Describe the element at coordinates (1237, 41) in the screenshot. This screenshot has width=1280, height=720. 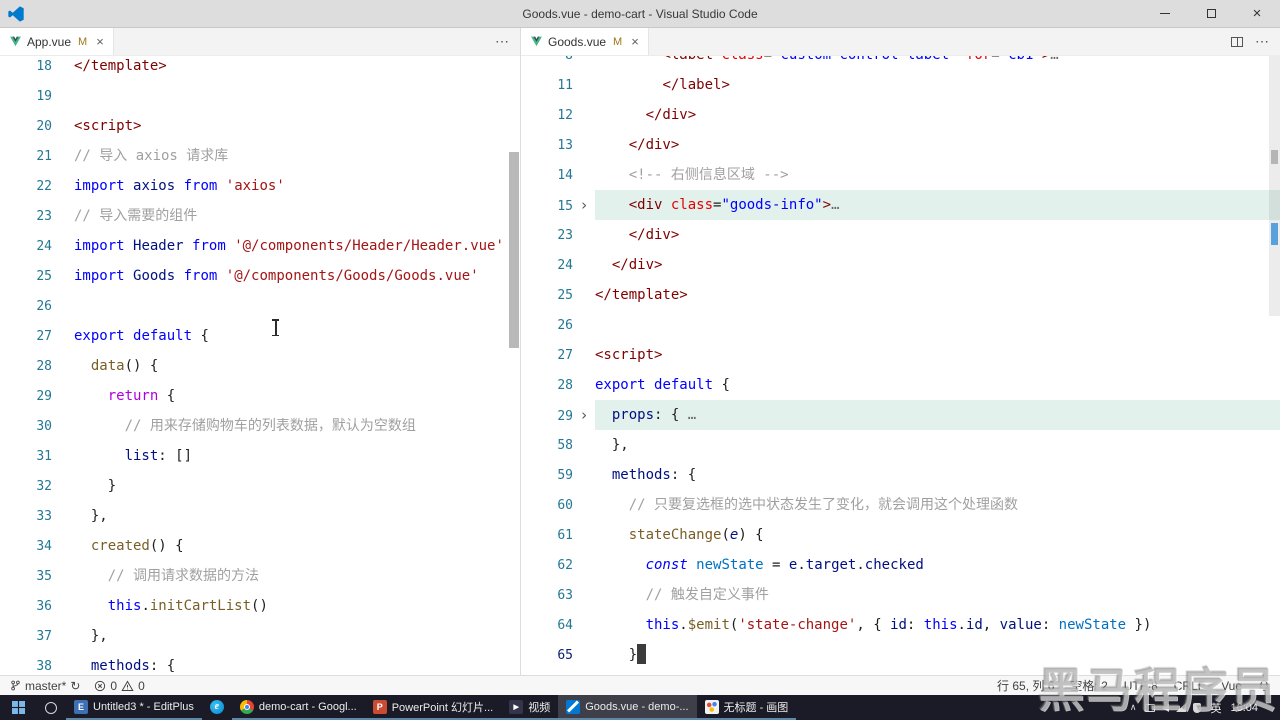
I see `split-editor-icon` at that location.